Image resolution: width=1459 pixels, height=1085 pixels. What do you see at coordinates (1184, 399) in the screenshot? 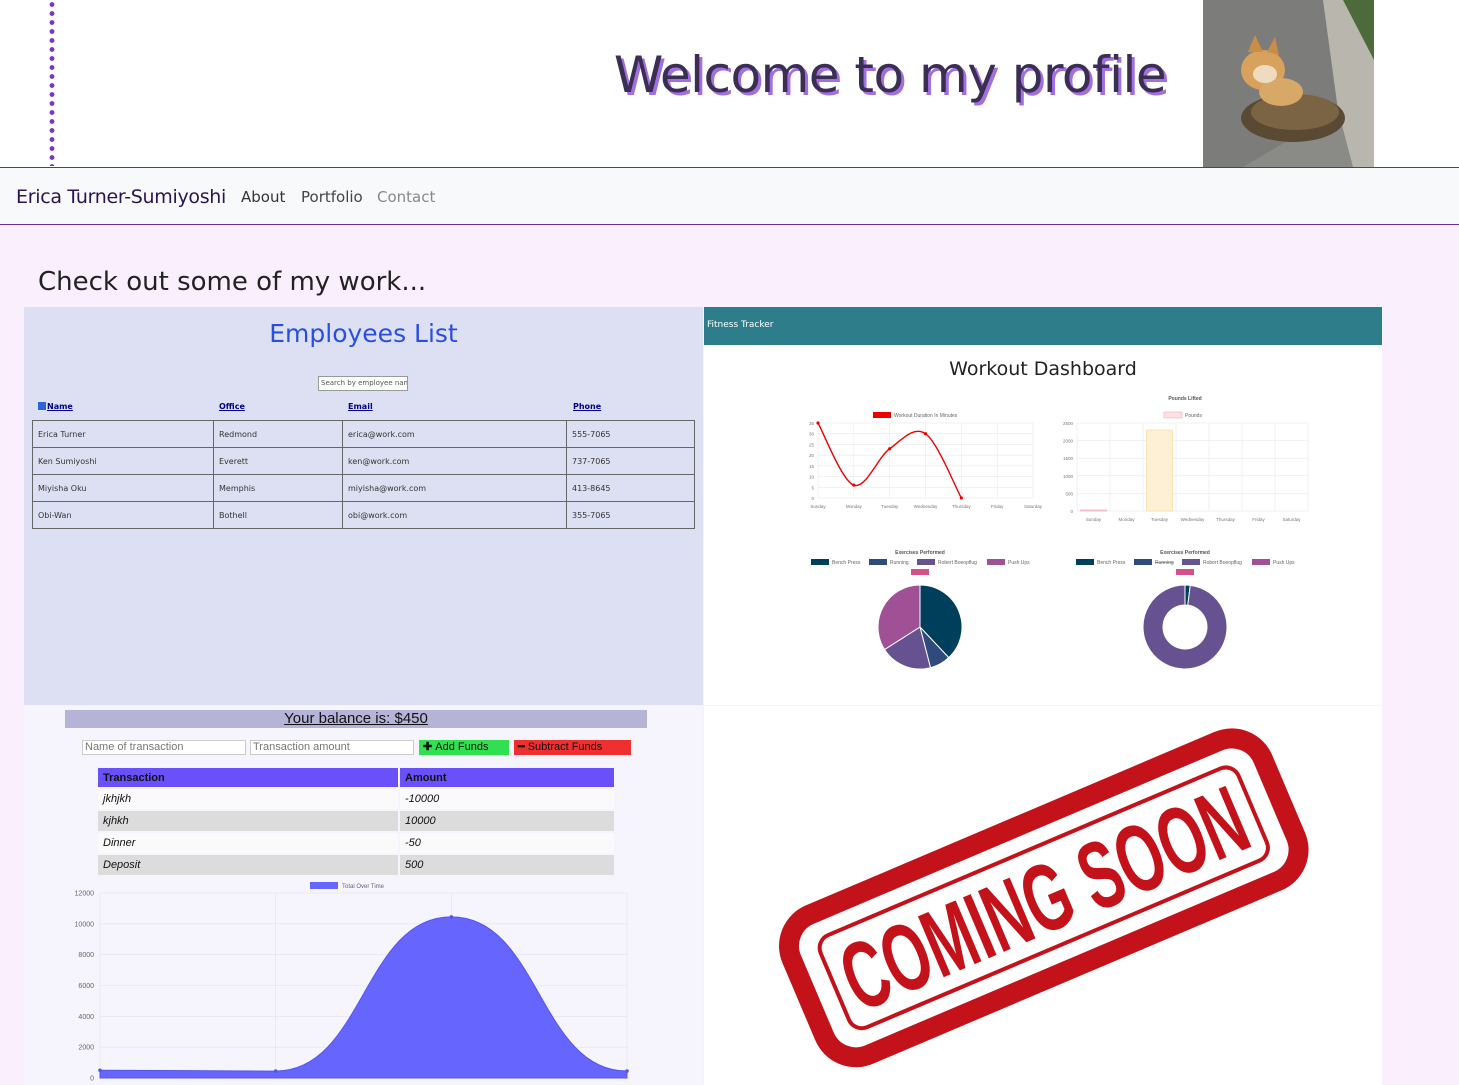
I see `chart-title: Pounds Lifted` at bounding box center [1184, 399].